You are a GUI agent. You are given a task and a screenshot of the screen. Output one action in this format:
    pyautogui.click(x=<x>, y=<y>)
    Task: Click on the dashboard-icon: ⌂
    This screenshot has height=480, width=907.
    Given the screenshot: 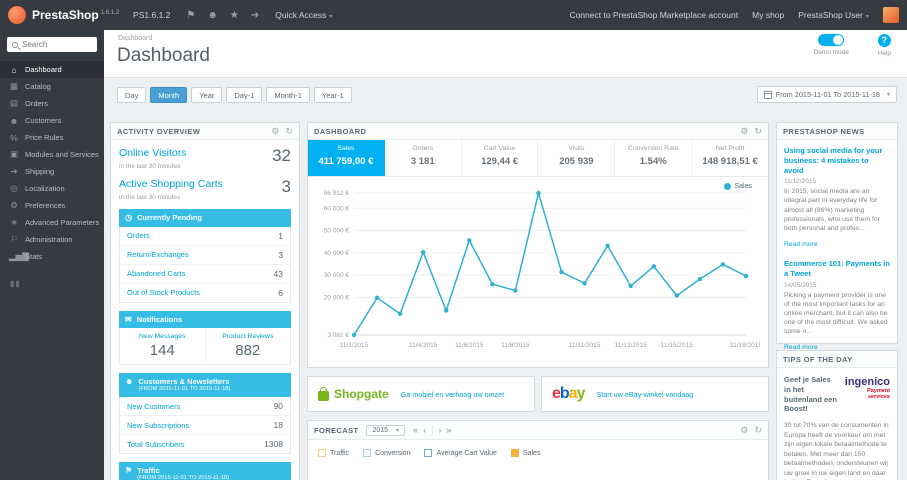 What is the action you would take?
    pyautogui.click(x=14, y=69)
    